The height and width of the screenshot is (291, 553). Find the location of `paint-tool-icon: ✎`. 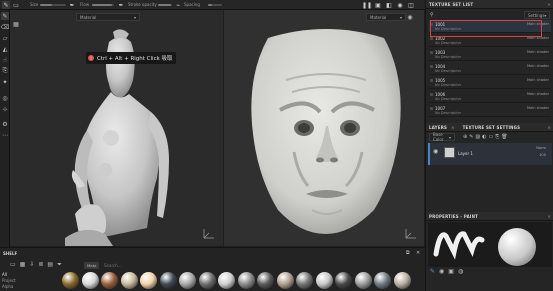

paint-tool-icon: ✎ is located at coordinates (5, 16).